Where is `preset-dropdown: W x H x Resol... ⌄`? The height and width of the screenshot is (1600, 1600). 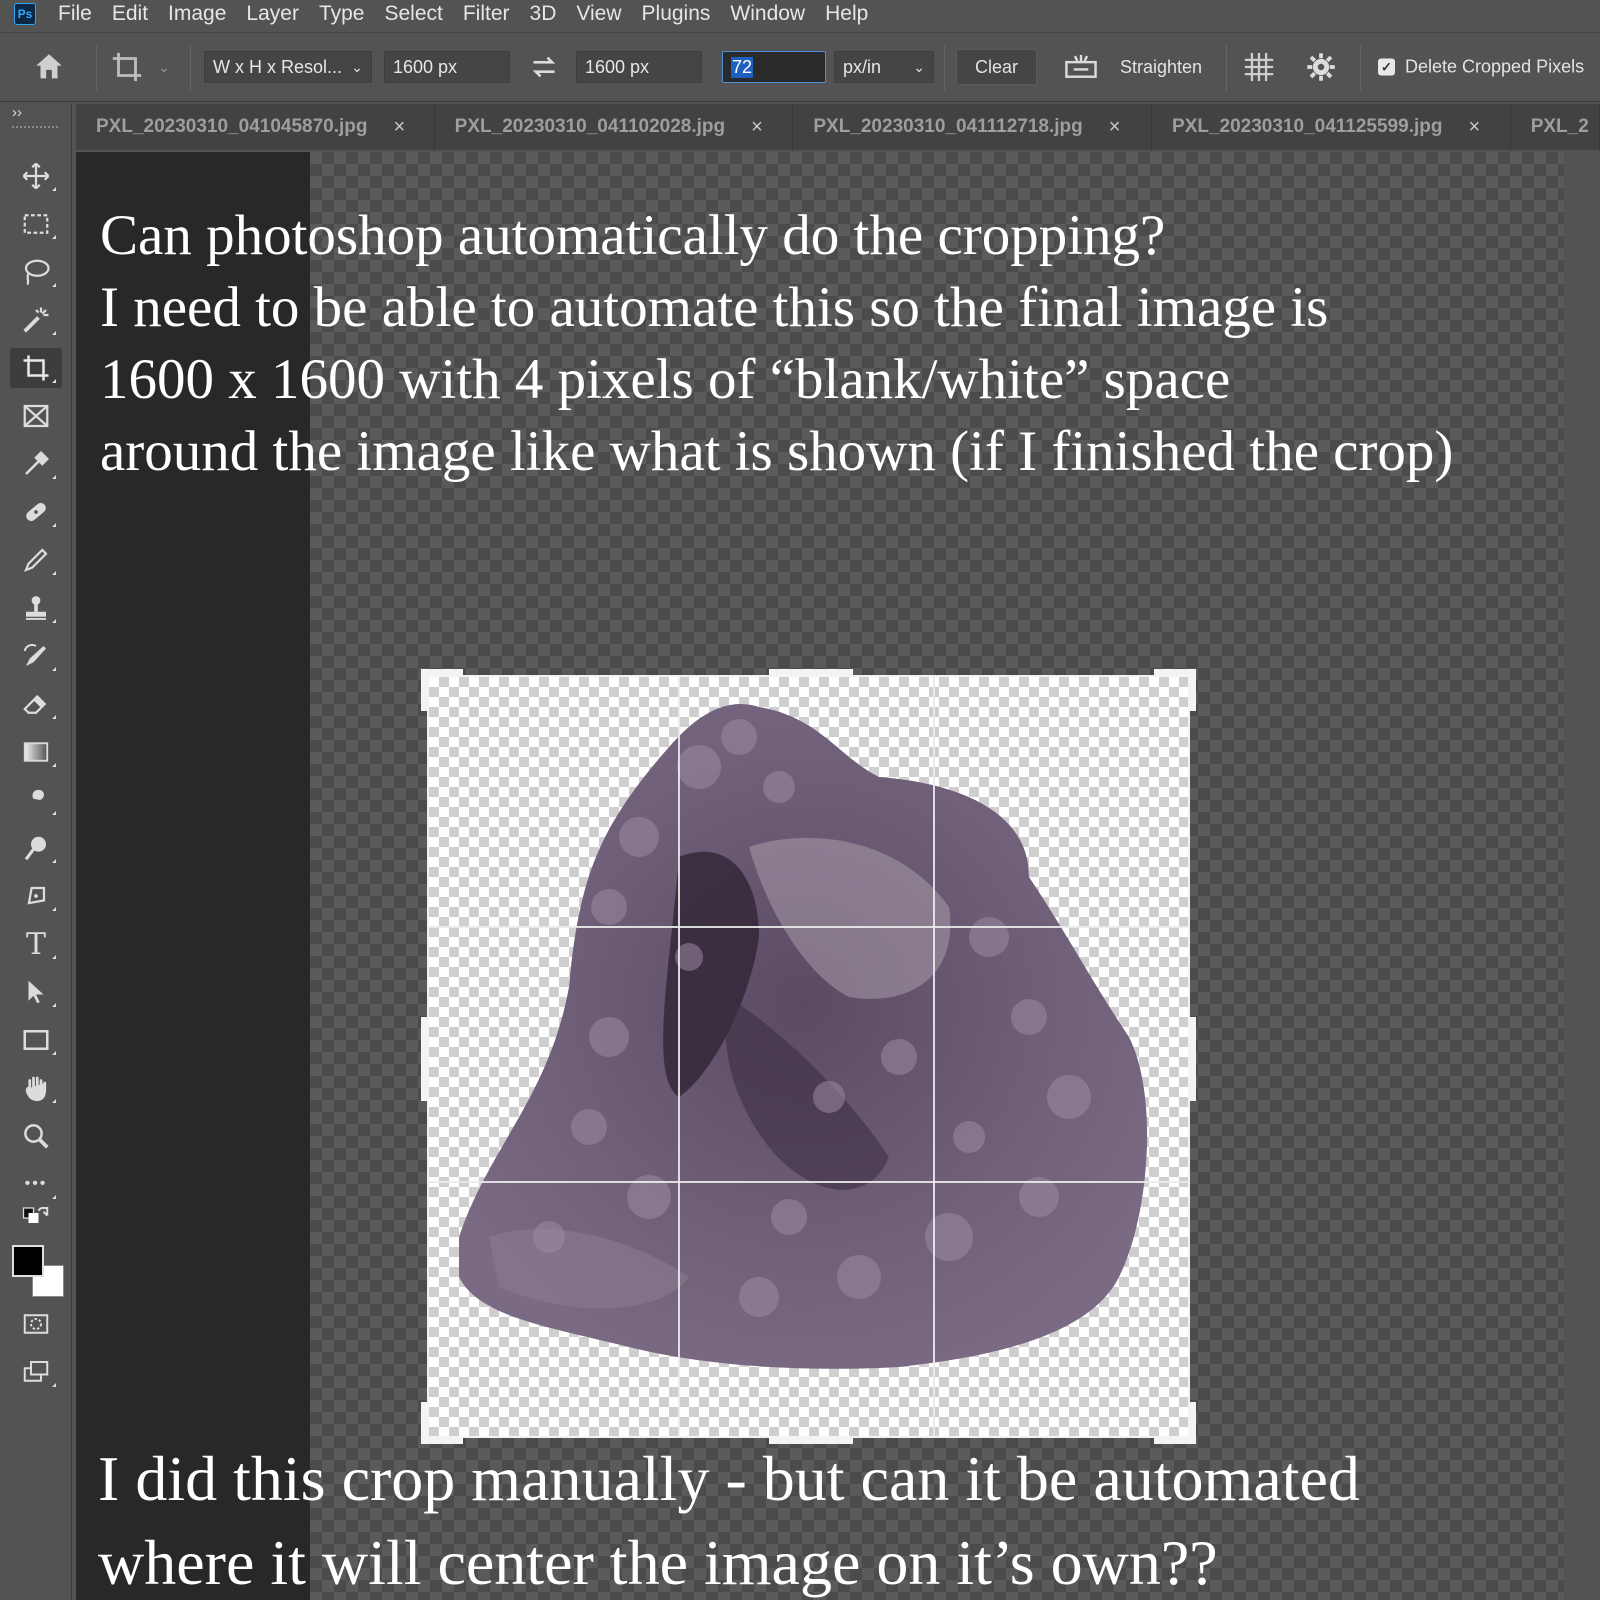
preset-dropdown: W x H x Resol... ⌄ is located at coordinates (288, 67).